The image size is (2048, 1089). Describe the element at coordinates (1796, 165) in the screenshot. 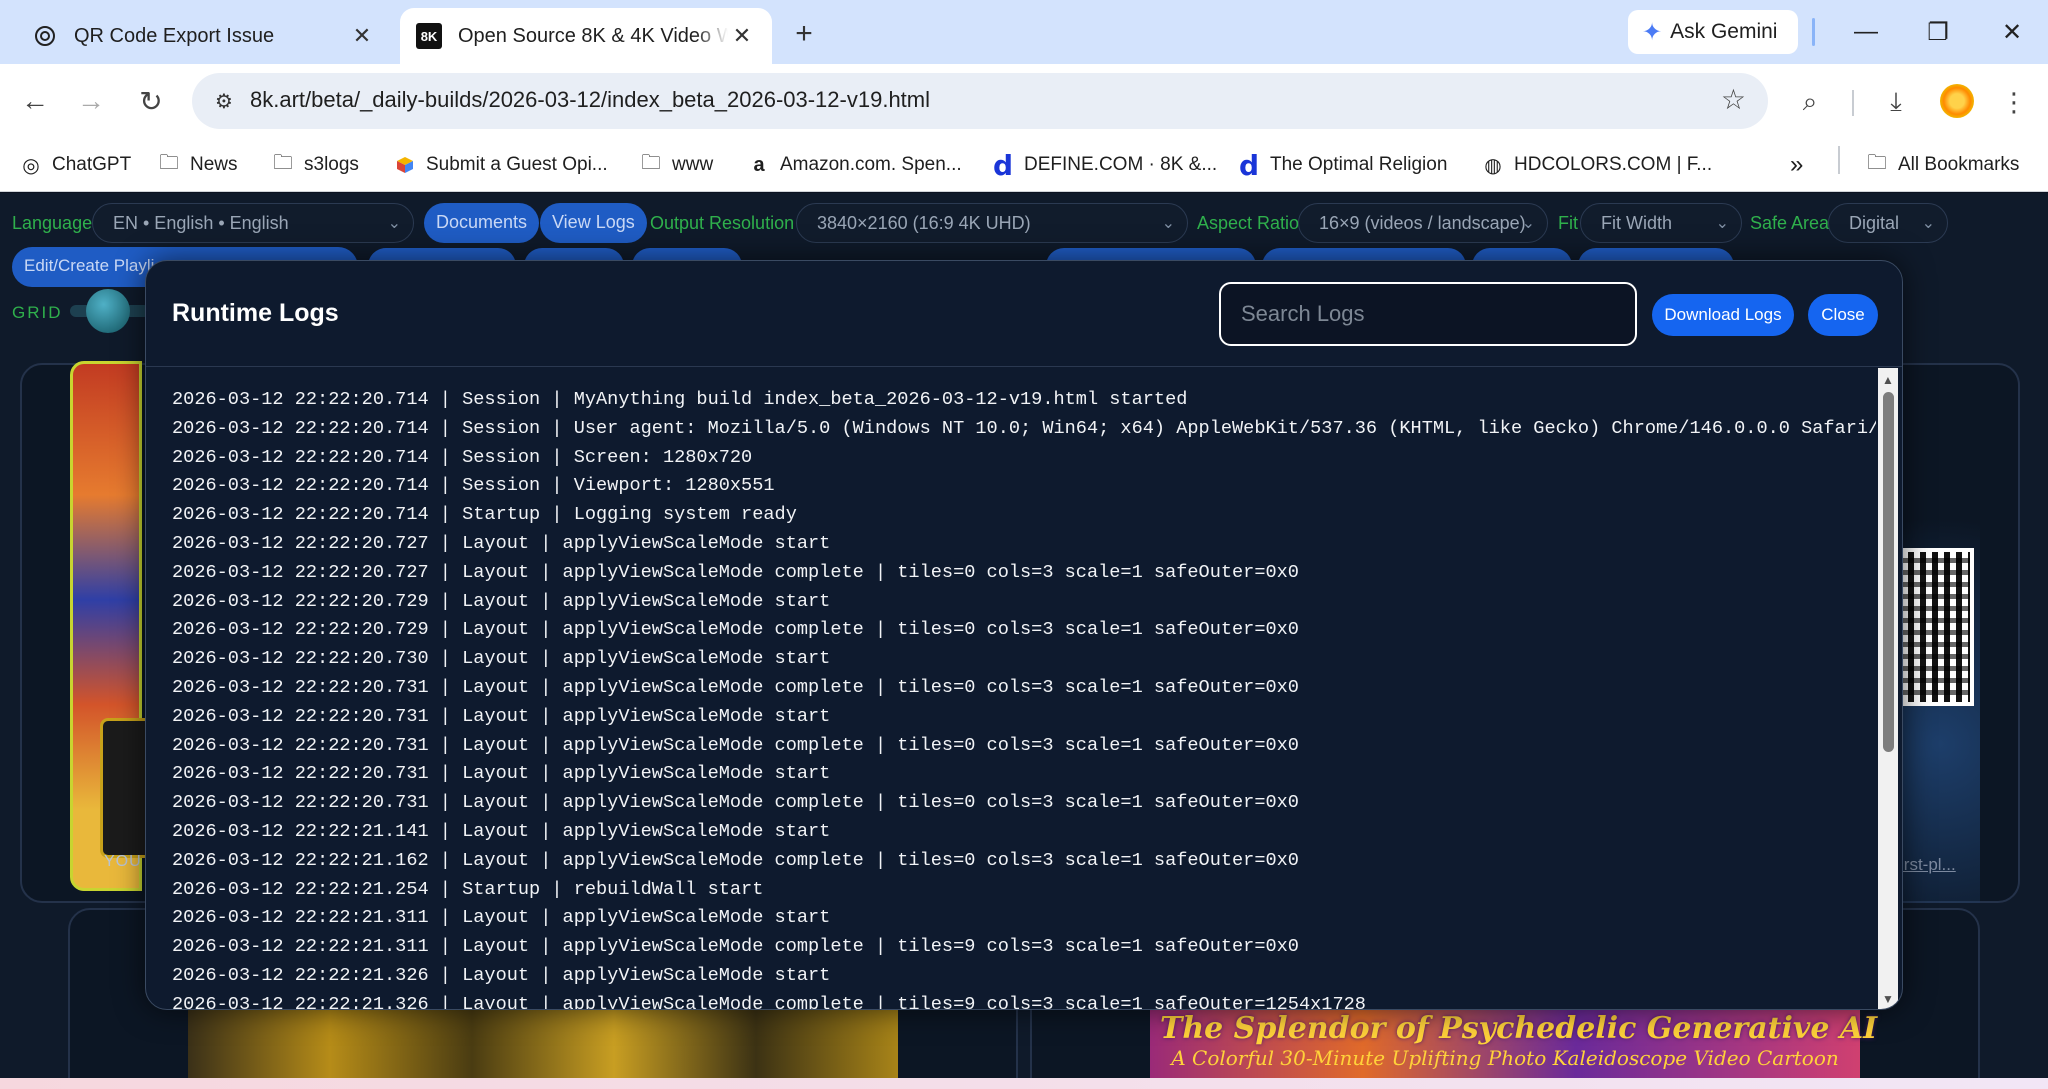

I see `more-bookmarks-chevron-icon: »` at that location.